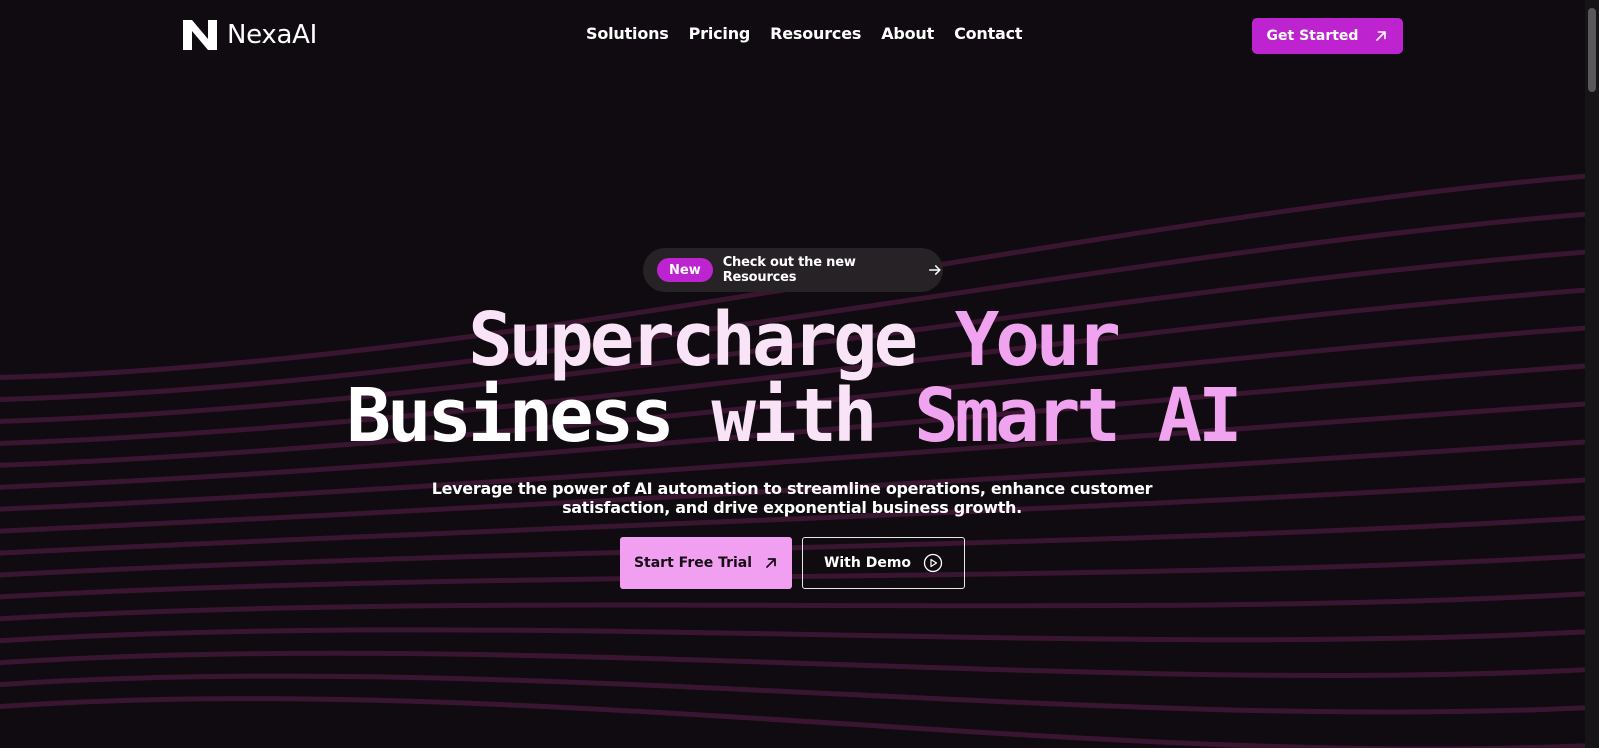 The height and width of the screenshot is (748, 1599). I want to click on nav-item-contact: Contact, so click(988, 33).